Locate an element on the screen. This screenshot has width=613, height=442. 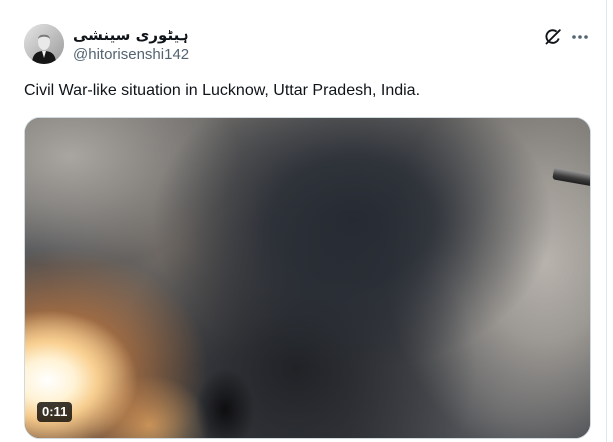
more-options-icon is located at coordinates (580, 37).